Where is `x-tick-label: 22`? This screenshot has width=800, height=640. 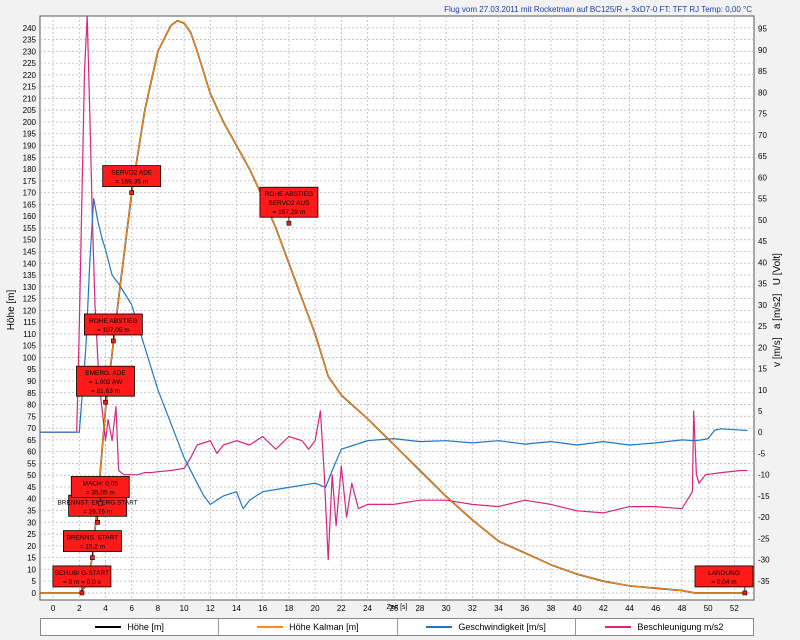 x-tick-label: 22 is located at coordinates (341, 608).